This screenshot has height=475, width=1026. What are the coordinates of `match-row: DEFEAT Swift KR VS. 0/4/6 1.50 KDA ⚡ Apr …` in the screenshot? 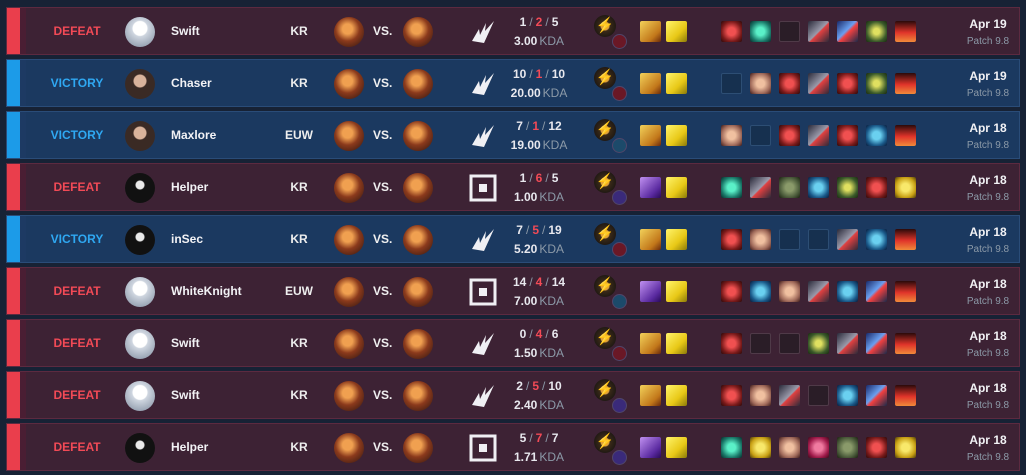 It's located at (513, 343).